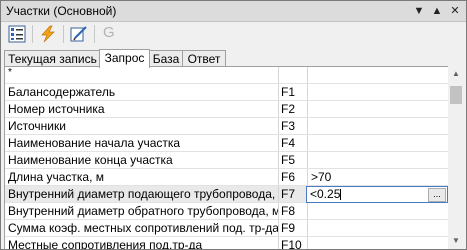  What do you see at coordinates (293, 228) in the screenshot?
I see `row-field: F9` at bounding box center [293, 228].